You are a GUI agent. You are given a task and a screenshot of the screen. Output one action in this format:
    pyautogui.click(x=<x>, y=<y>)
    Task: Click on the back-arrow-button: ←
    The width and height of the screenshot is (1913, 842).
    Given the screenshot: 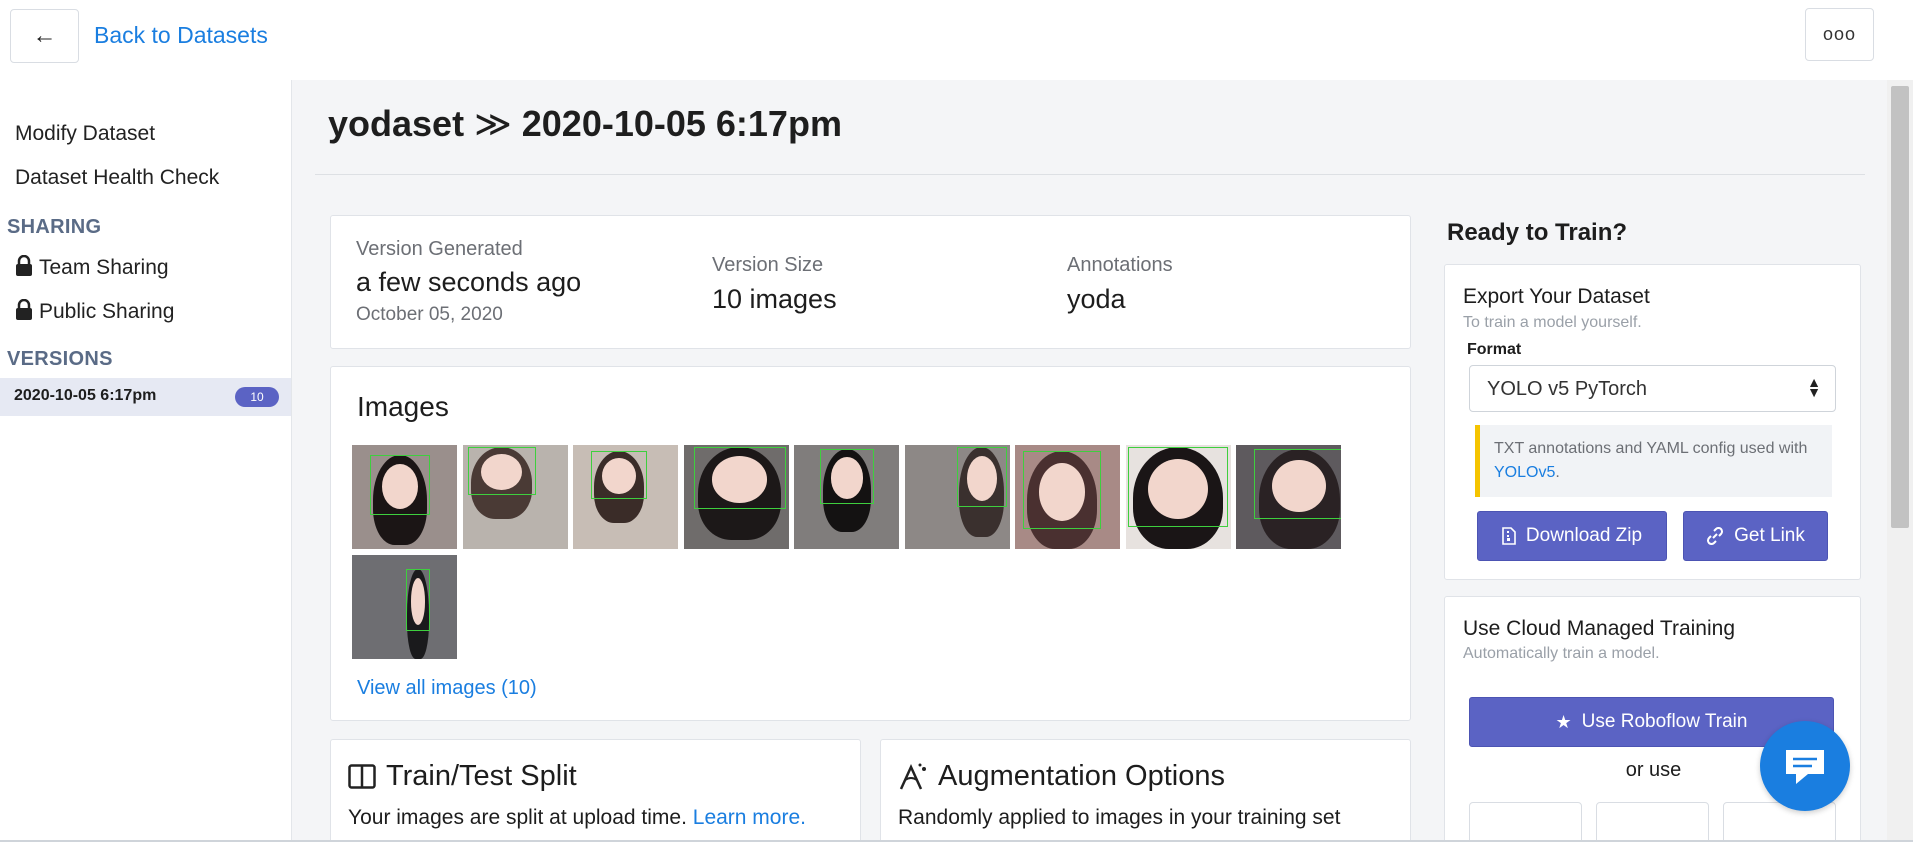 What is the action you would take?
    pyautogui.click(x=44, y=36)
    